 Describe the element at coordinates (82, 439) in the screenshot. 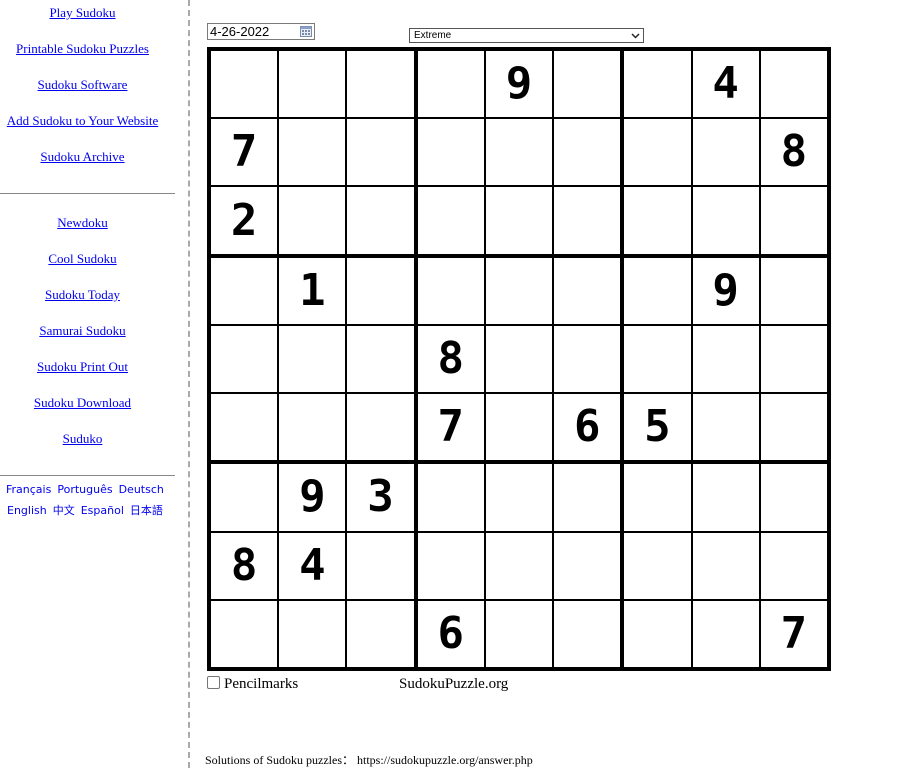

I see `nav-suduko: Suduko` at that location.